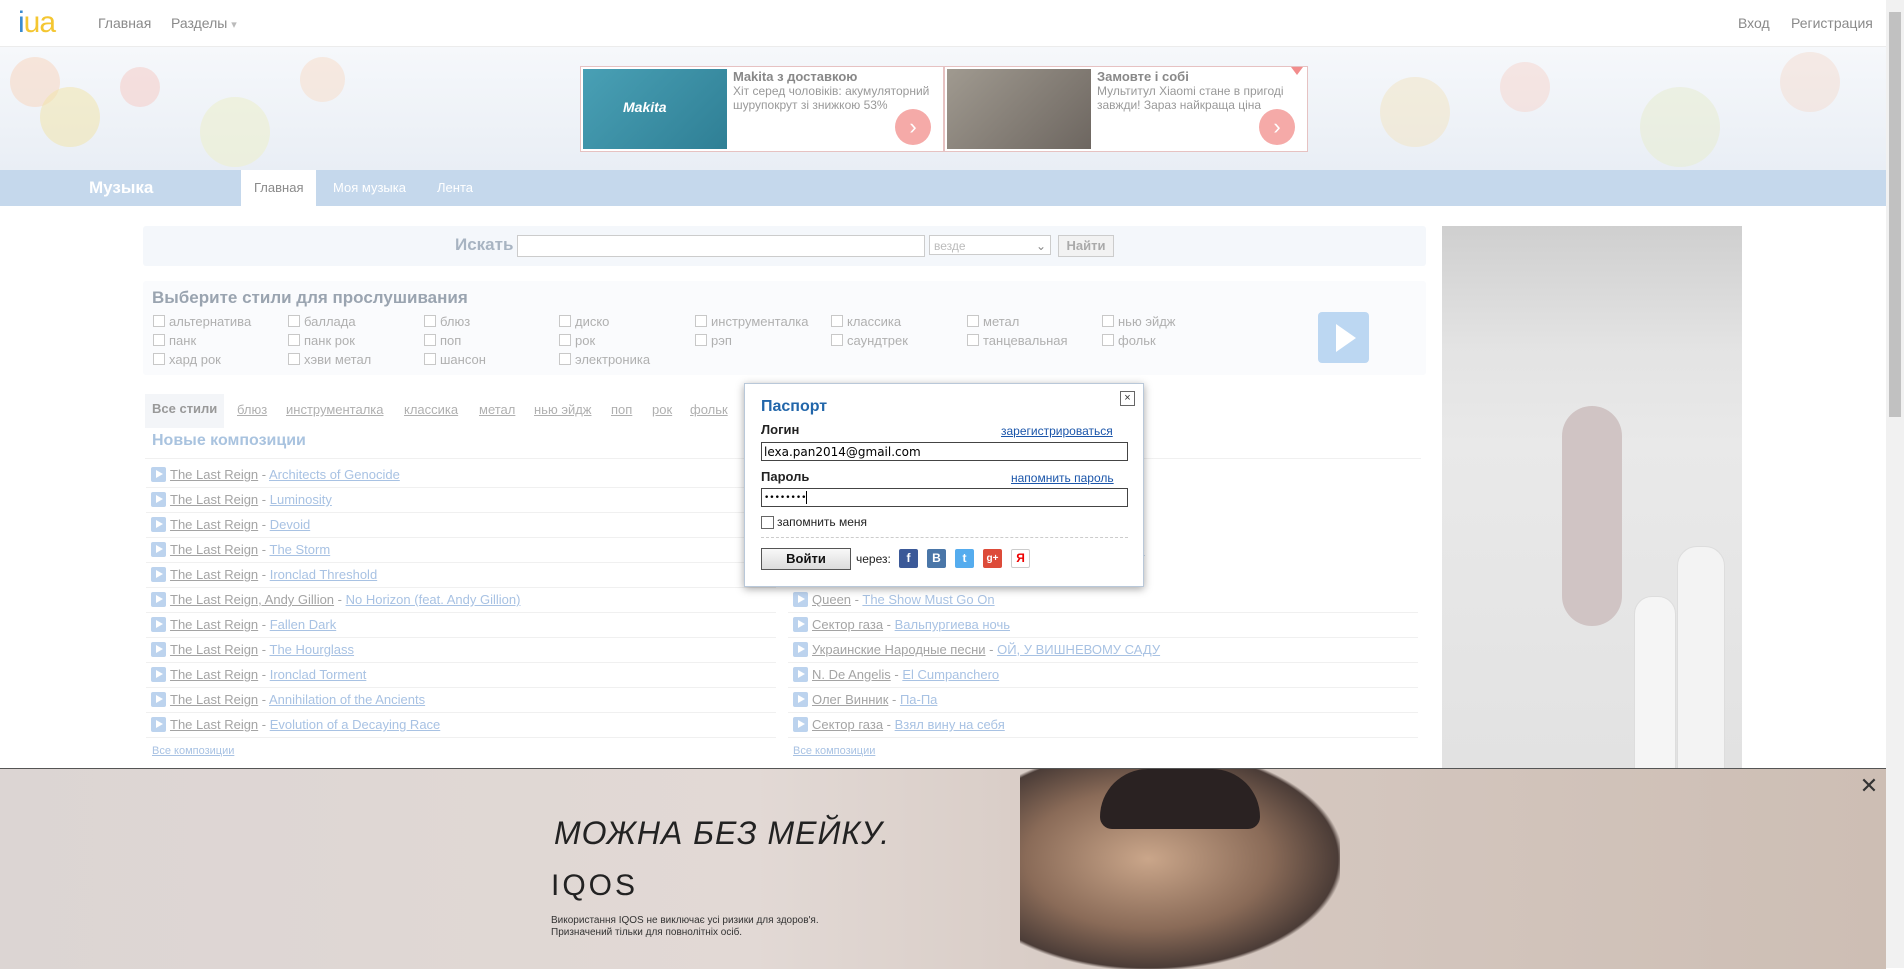  Describe the element at coordinates (721, 246) in the screenshot. I see `search-input` at that location.